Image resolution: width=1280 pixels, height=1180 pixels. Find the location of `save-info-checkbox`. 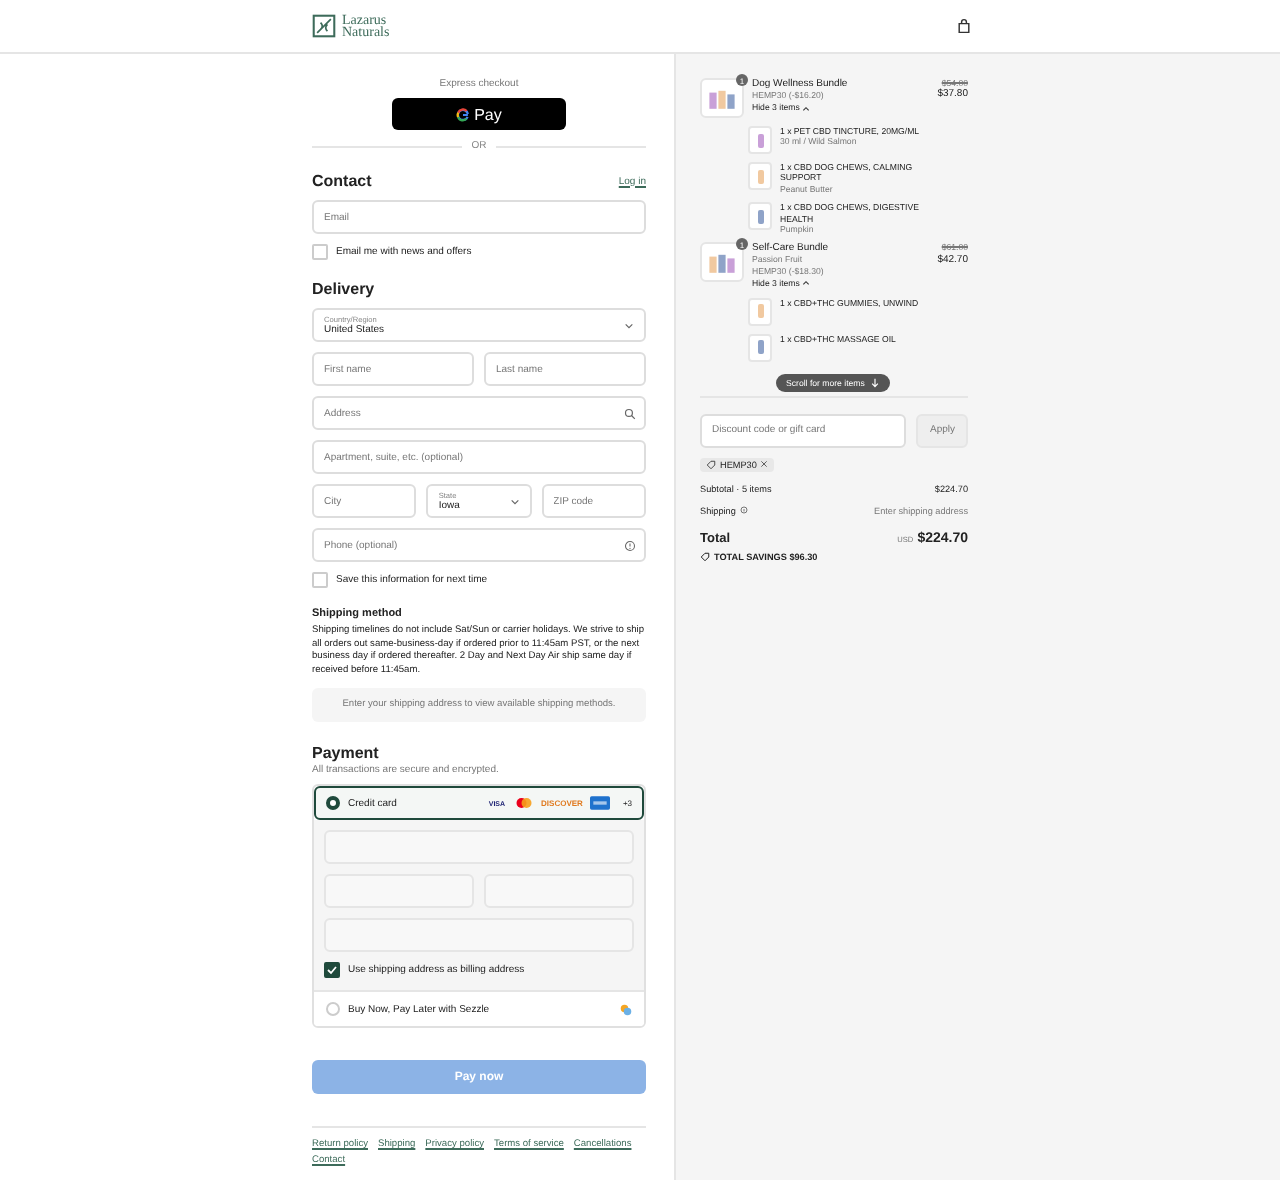

save-info-checkbox is located at coordinates (320, 580).